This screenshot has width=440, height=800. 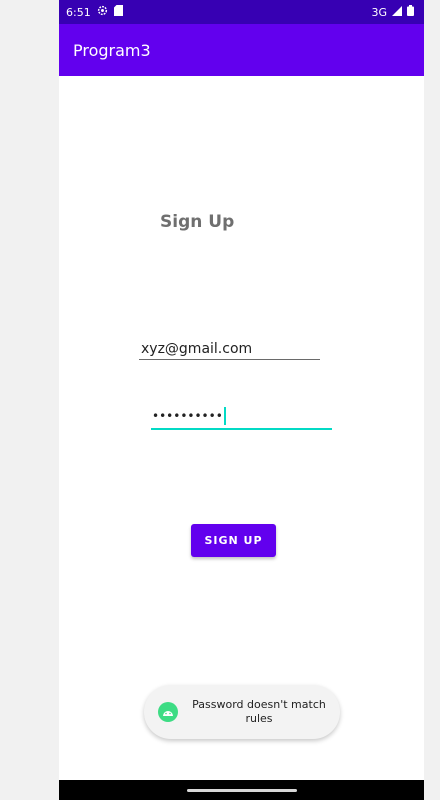 I want to click on sd-card-icon, so click(x=118, y=12).